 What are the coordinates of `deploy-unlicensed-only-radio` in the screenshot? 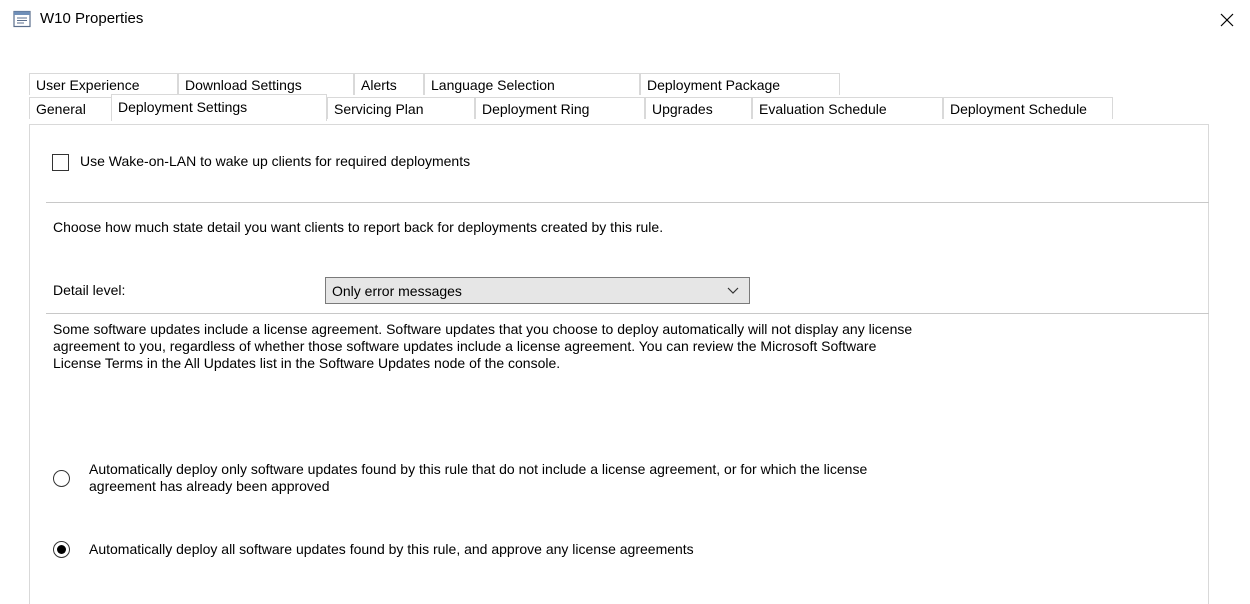 It's located at (61, 478).